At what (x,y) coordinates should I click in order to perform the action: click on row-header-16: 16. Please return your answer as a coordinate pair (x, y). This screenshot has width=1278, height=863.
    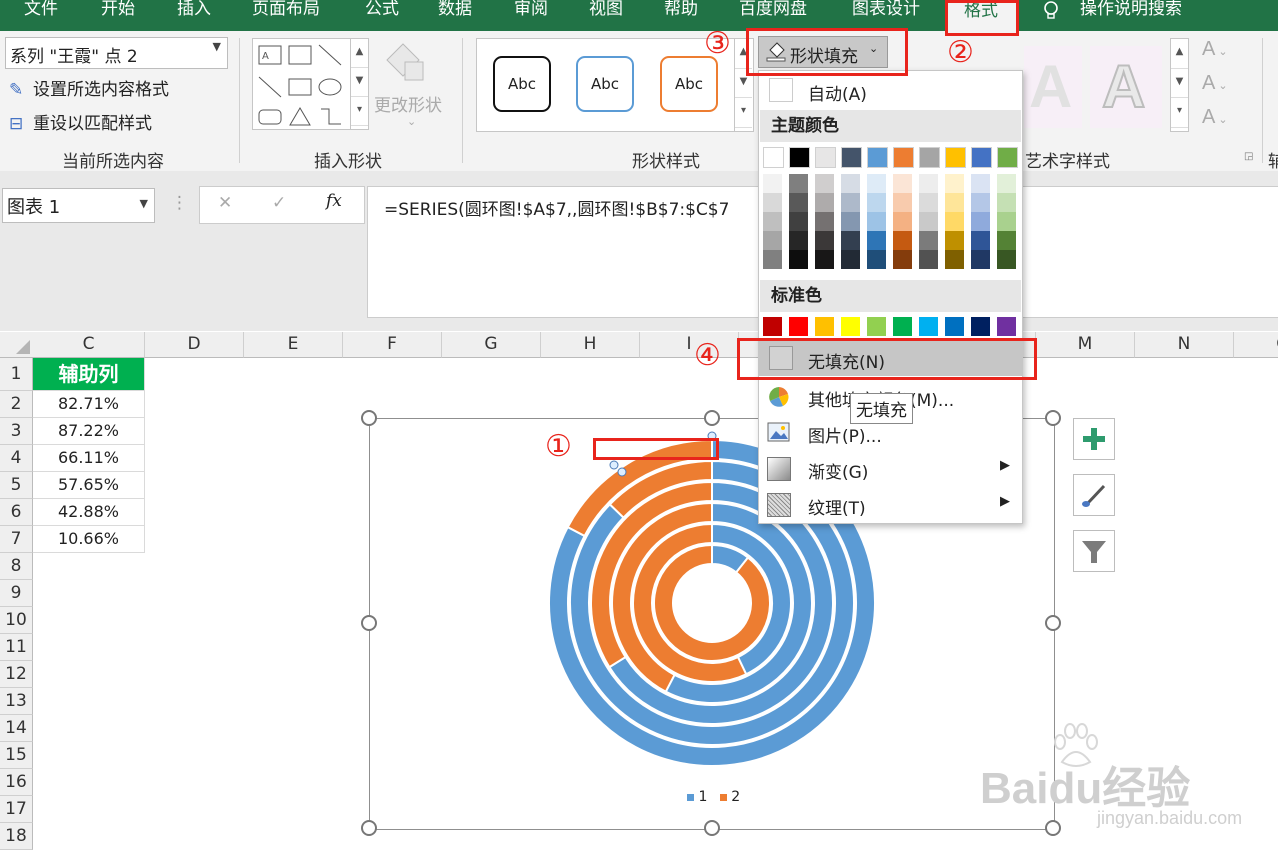
    Looking at the image, I should click on (16, 782).